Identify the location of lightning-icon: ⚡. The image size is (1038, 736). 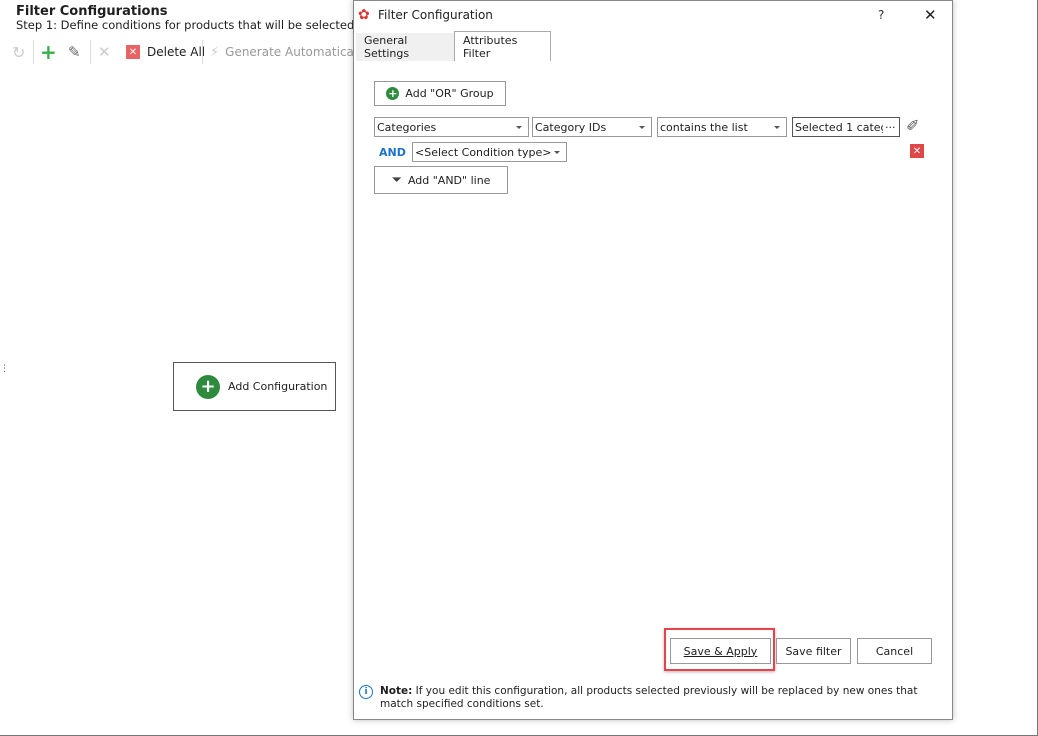
(215, 52).